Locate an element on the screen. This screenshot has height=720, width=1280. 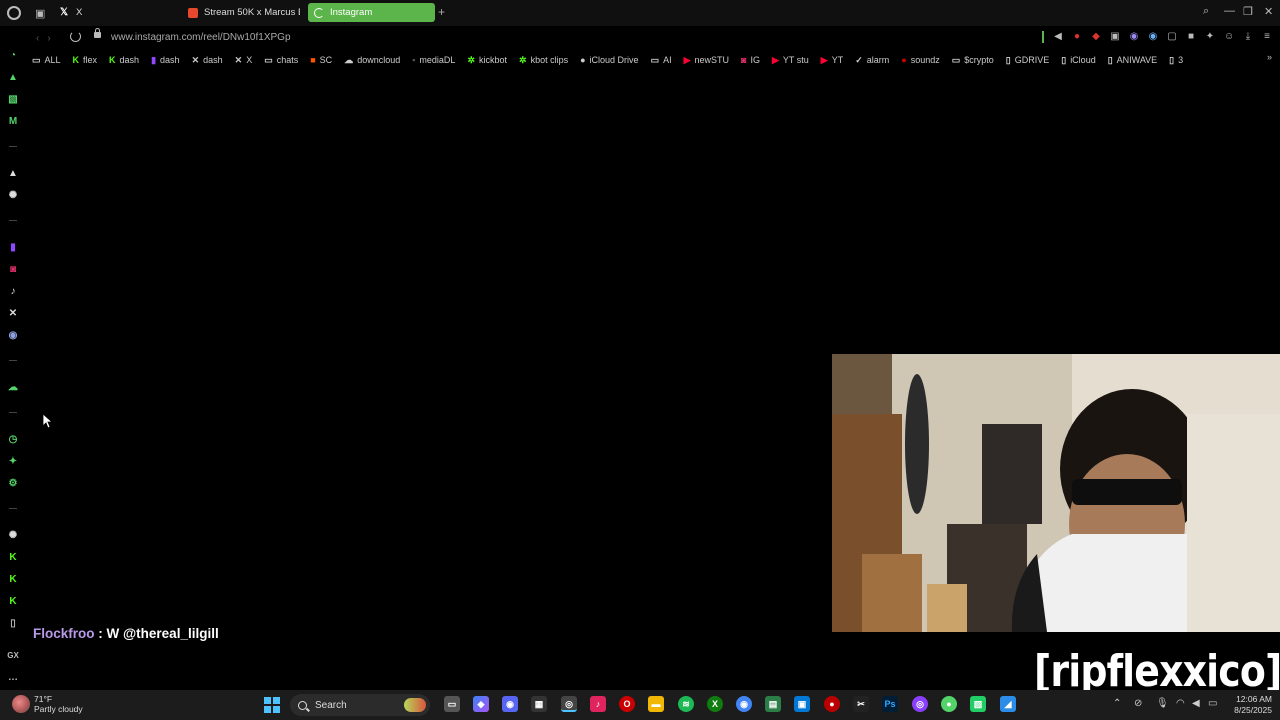
bookmark-item: ▶ YT is located at coordinates (832, 60).